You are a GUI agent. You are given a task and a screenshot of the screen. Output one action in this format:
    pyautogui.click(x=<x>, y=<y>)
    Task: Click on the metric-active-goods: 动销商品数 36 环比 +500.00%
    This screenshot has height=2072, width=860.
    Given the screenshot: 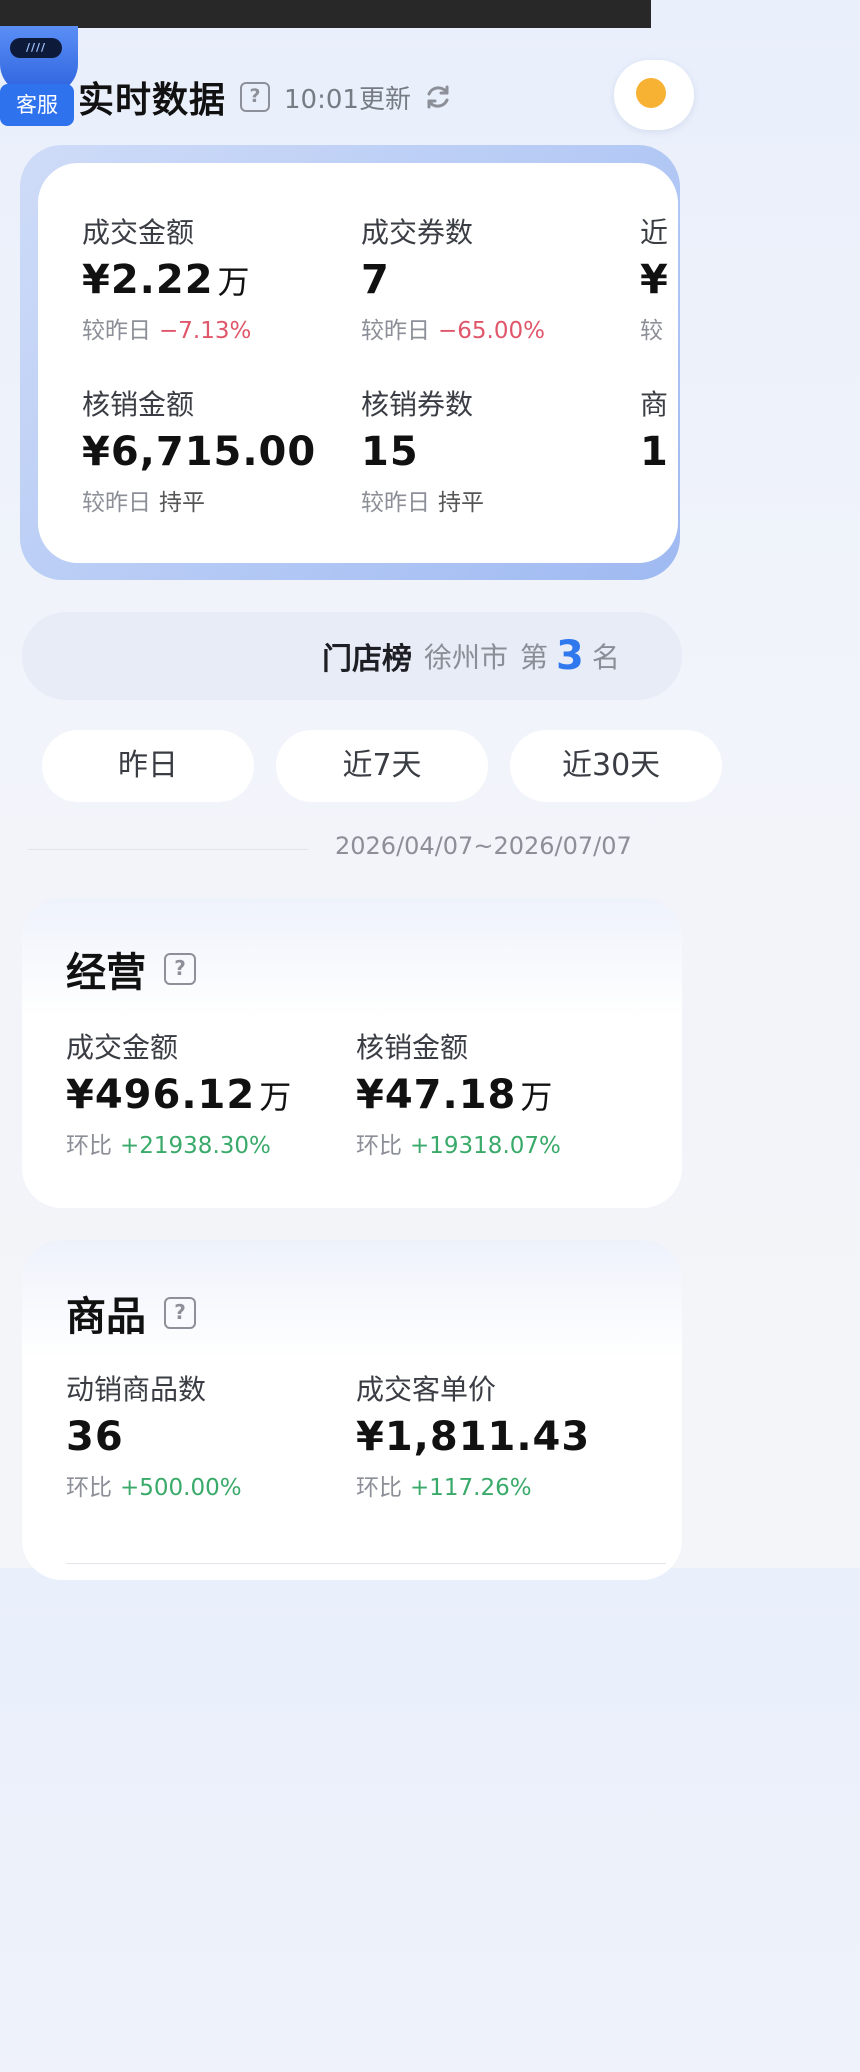 What is the action you would take?
    pyautogui.click(x=154, y=1435)
    